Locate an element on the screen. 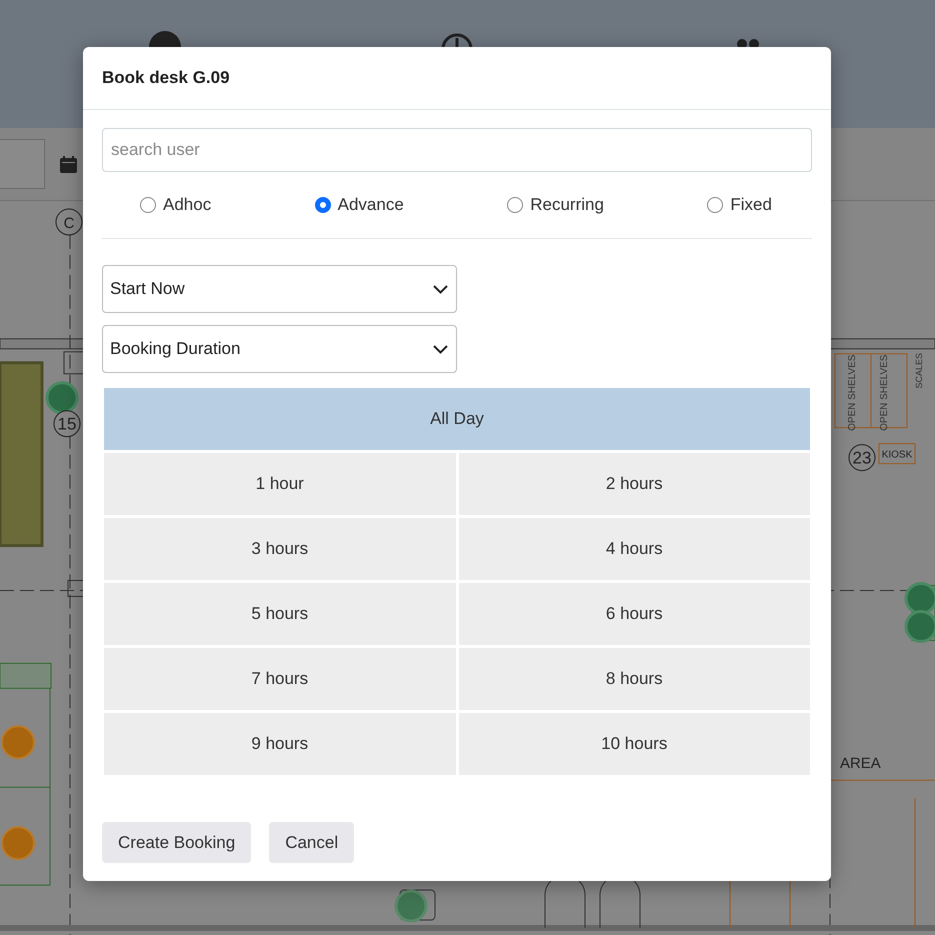 Image resolution: width=935 pixels, height=935 pixels. dialog-title: Book desk G.09 is located at coordinates (457, 78).